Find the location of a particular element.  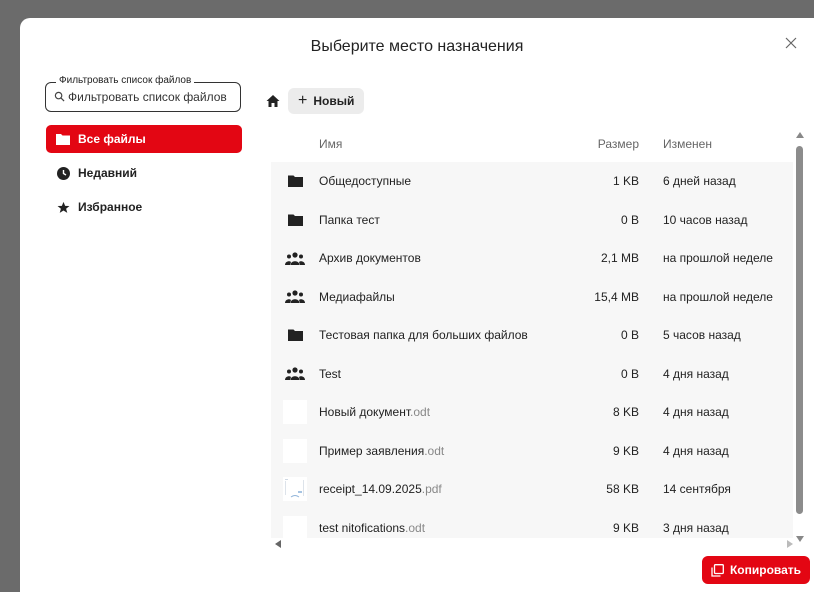

file-name: Архив документов is located at coordinates (370, 258).